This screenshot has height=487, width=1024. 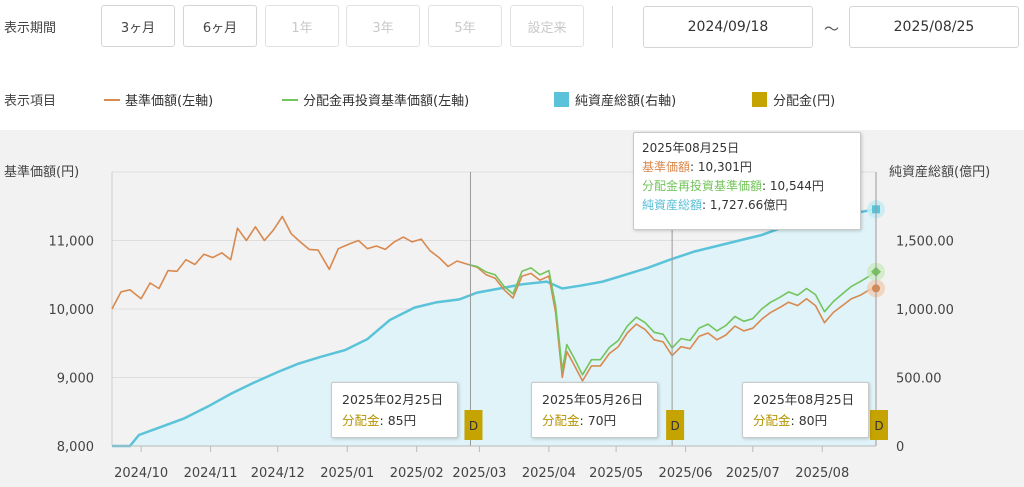 I want to click on right-tick-label: 500.00, so click(x=919, y=379).